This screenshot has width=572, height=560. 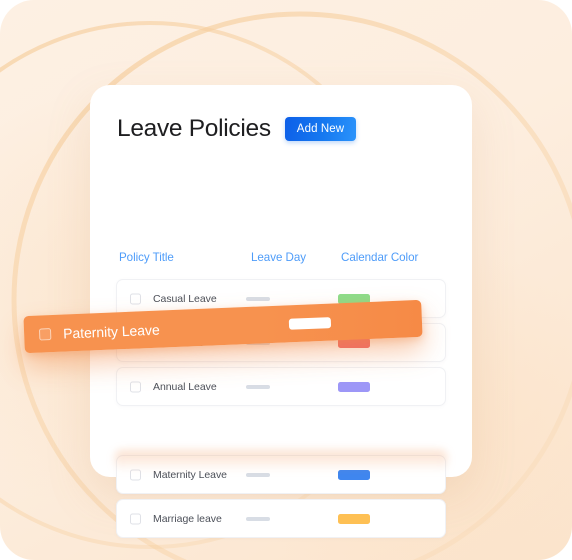 What do you see at coordinates (146, 257) in the screenshot?
I see `column-header-policy-title: Policy Title` at bounding box center [146, 257].